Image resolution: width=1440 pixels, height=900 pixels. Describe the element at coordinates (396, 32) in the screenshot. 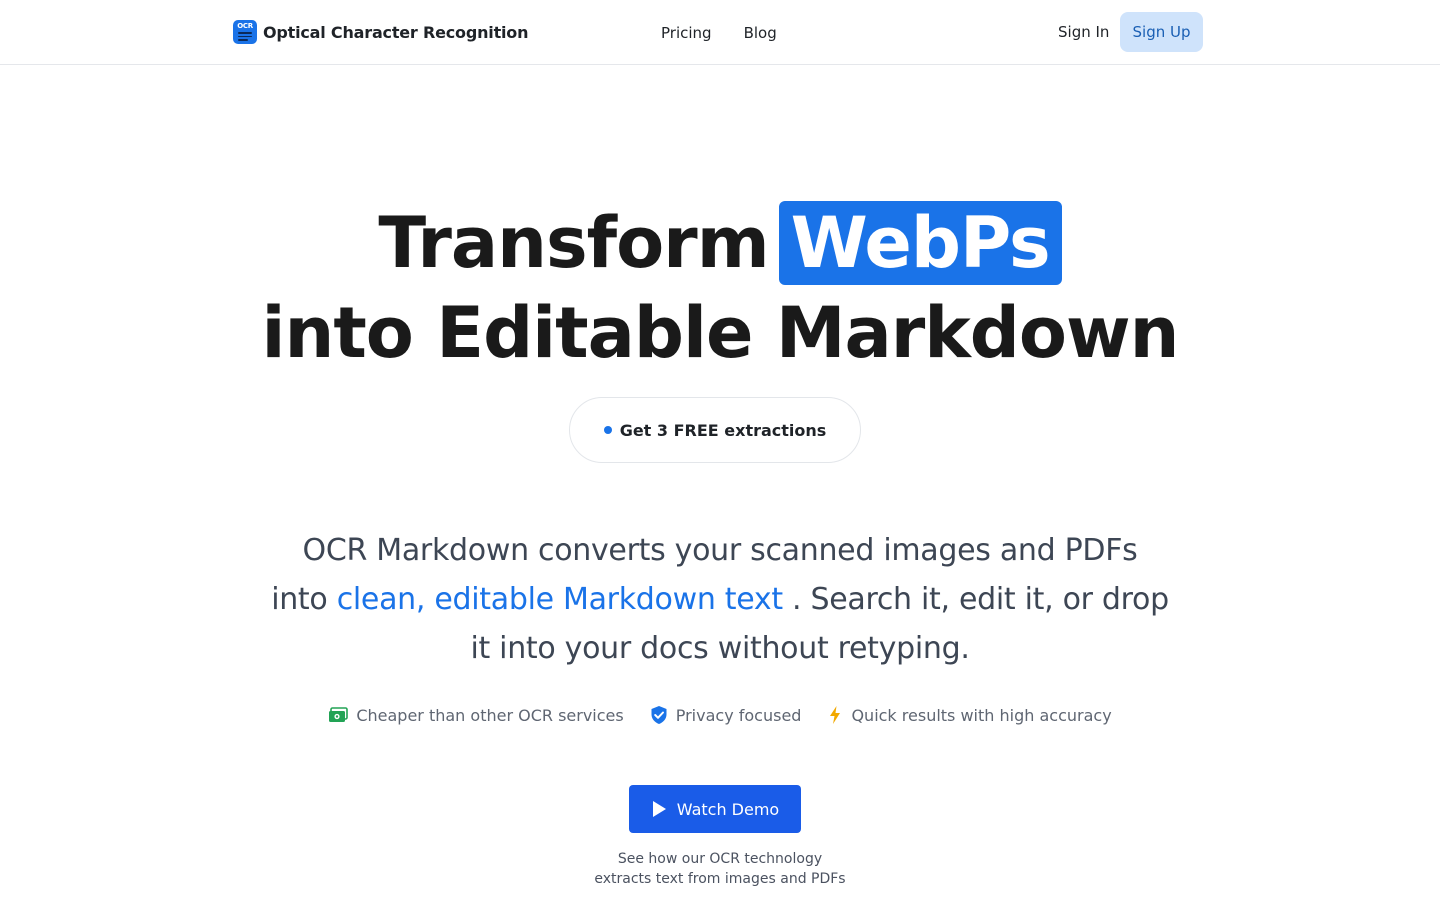

I see `brand-name: Optical Character Recognition` at that location.